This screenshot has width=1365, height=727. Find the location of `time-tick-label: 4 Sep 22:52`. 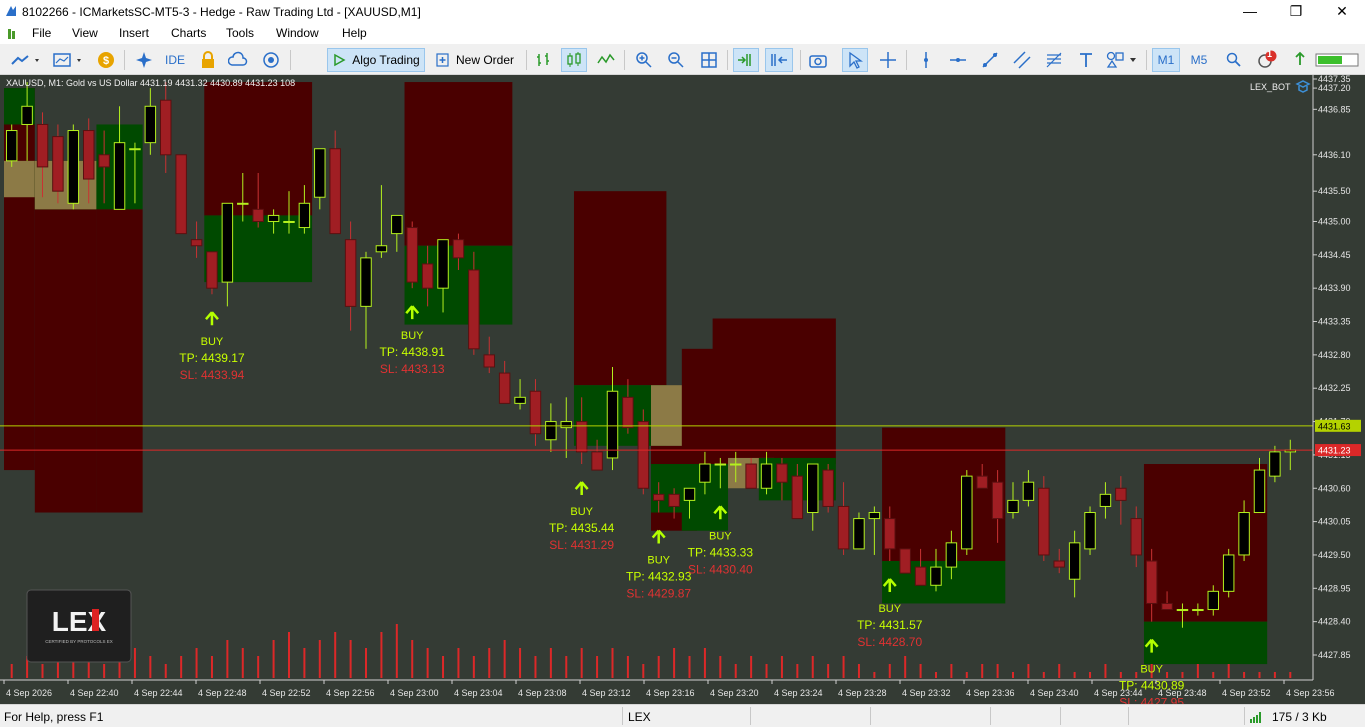

time-tick-label: 4 Sep 22:52 is located at coordinates (286, 693).